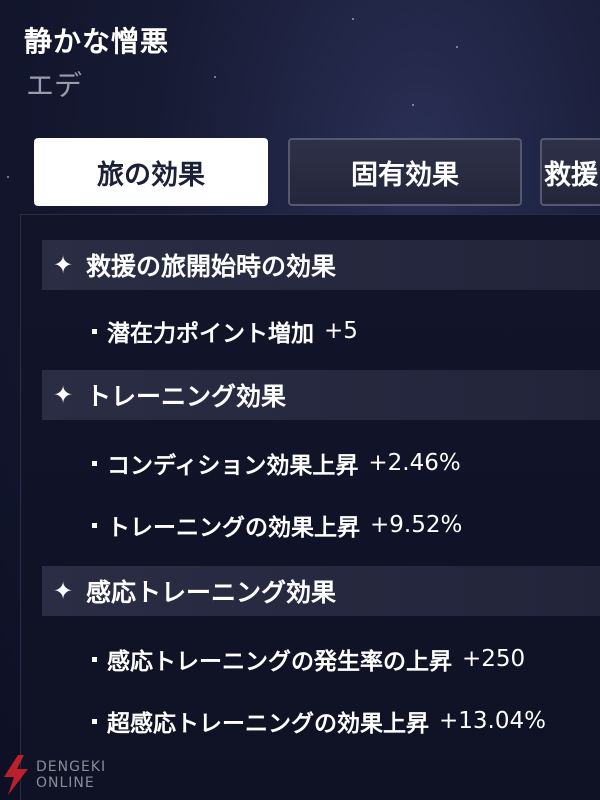 The height and width of the screenshot is (800, 600). I want to click on effect-item: 感応トレーニングの発生率の上昇 +250, so click(308, 659).